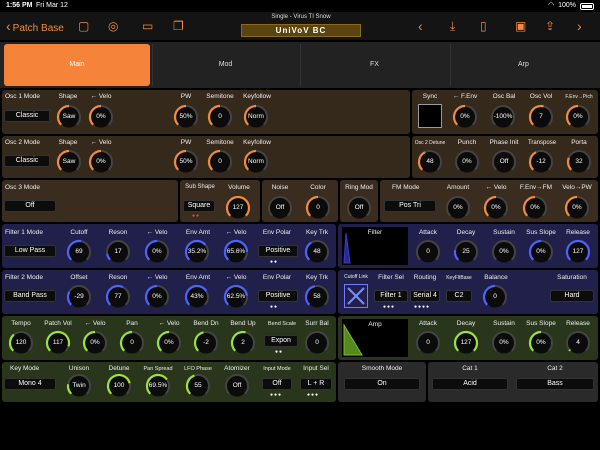  What do you see at coordinates (225, 65) in the screenshot?
I see `tab-mod: Mod` at bounding box center [225, 65].